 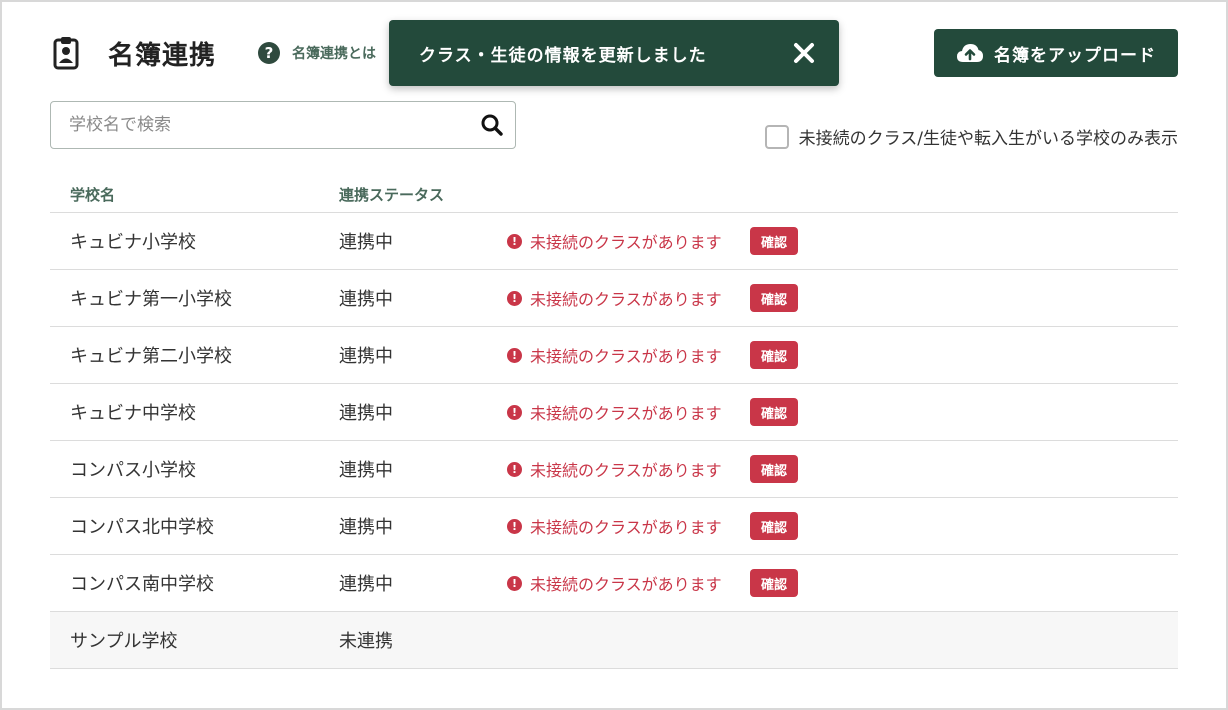 I want to click on table-row: コンパス北中学校 連携中 ! 未接続のクラスがあります 確認, so click(x=614, y=526).